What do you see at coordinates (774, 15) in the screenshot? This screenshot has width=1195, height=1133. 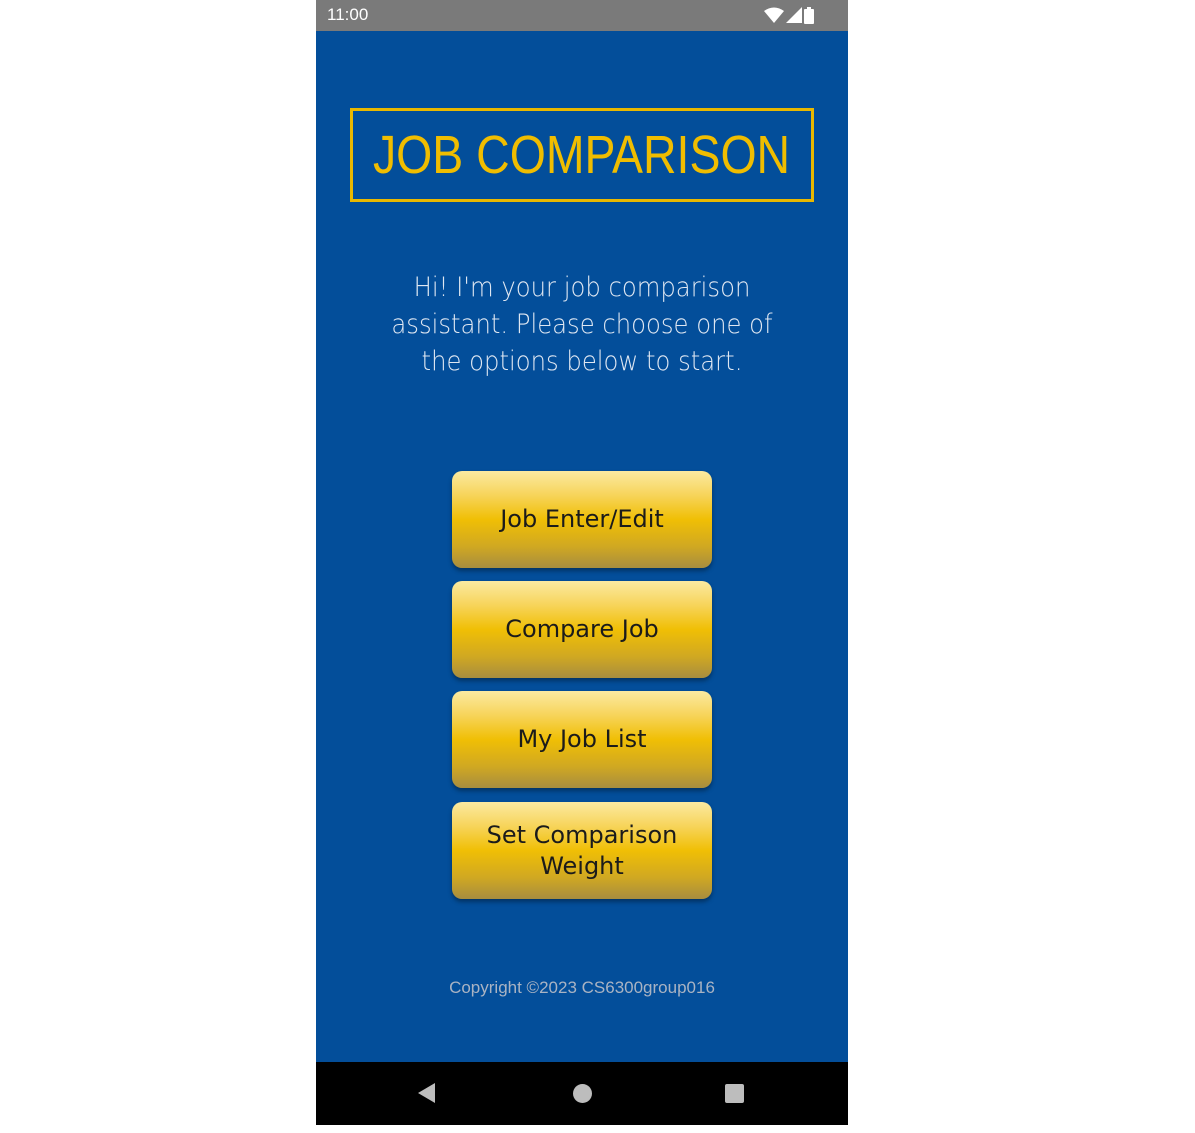 I see `wifi-icon` at bounding box center [774, 15].